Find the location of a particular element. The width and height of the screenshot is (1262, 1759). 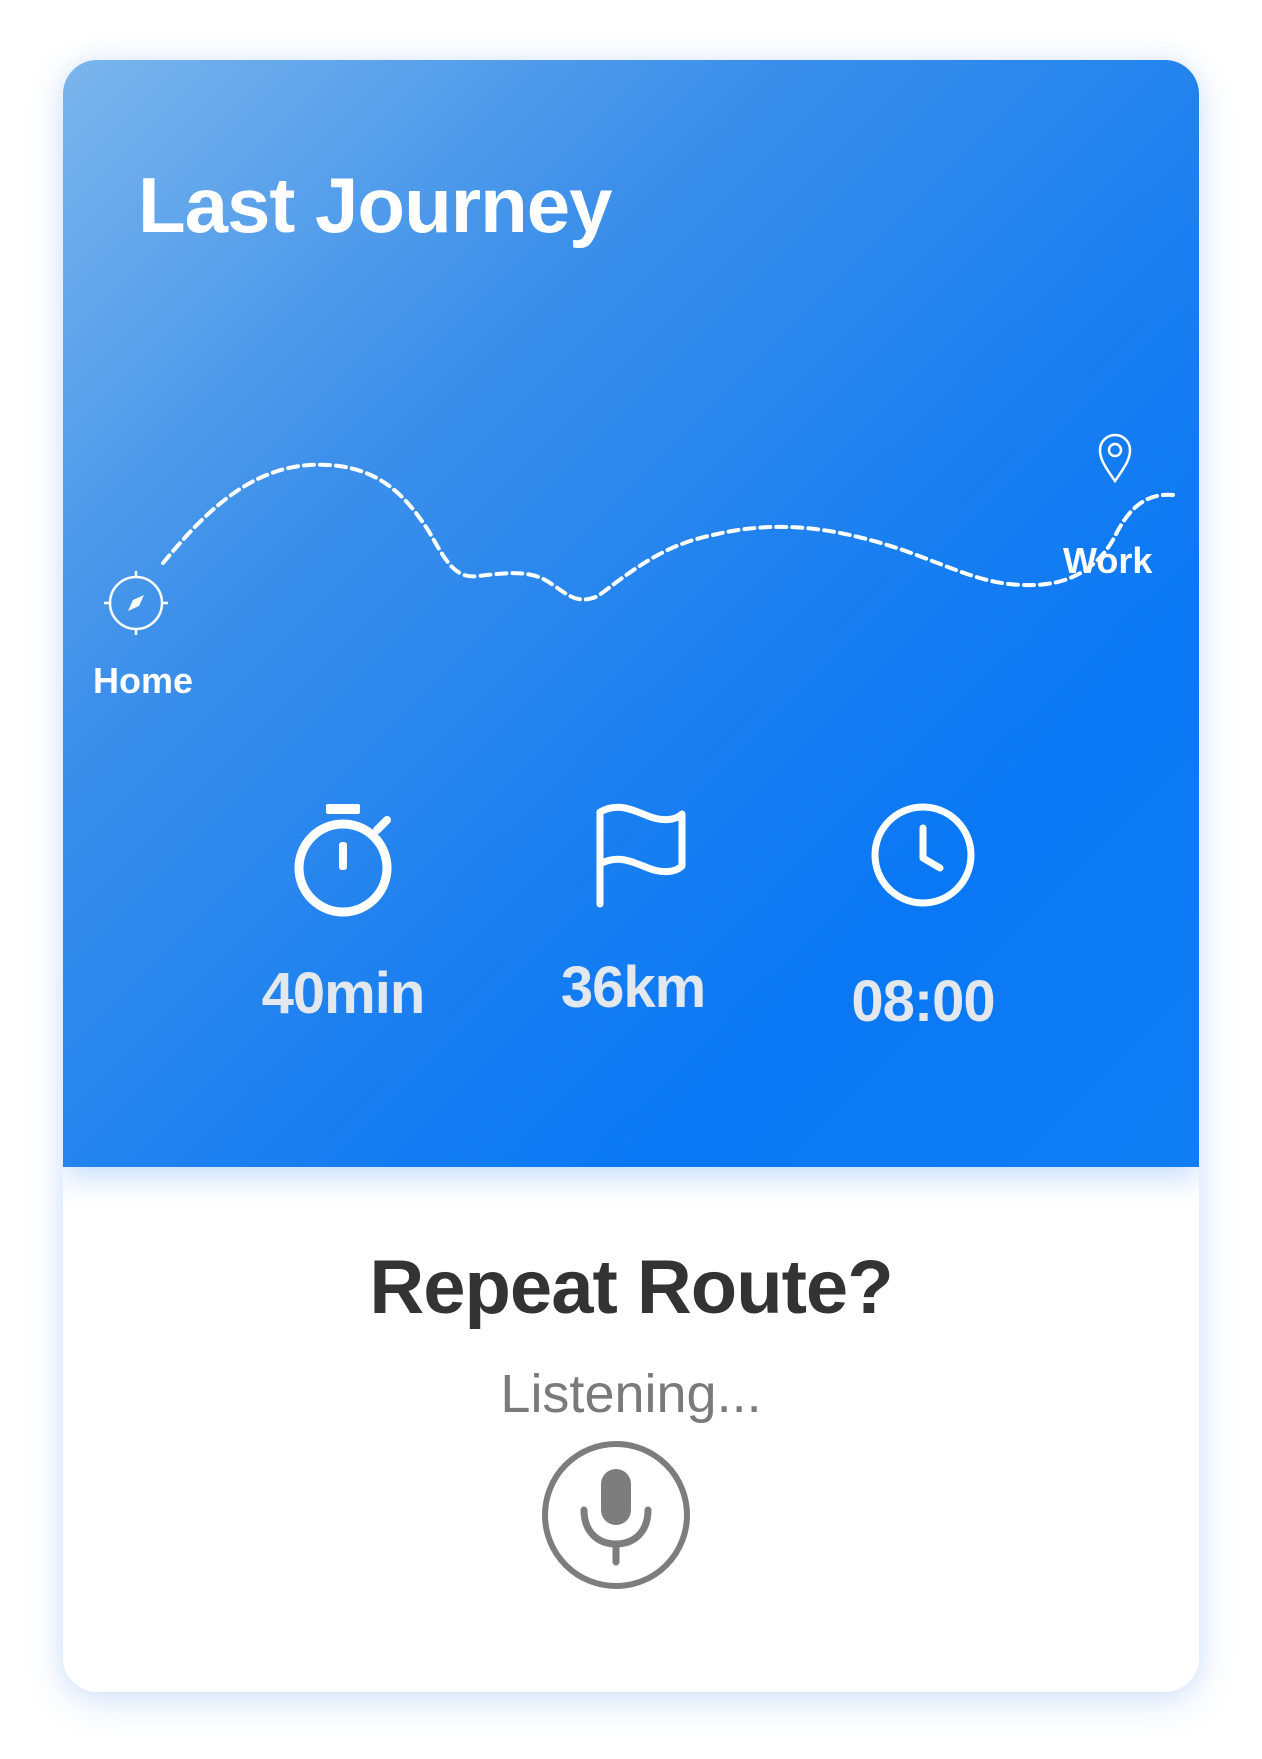

stat-distance: 36km is located at coordinates (633, 910).